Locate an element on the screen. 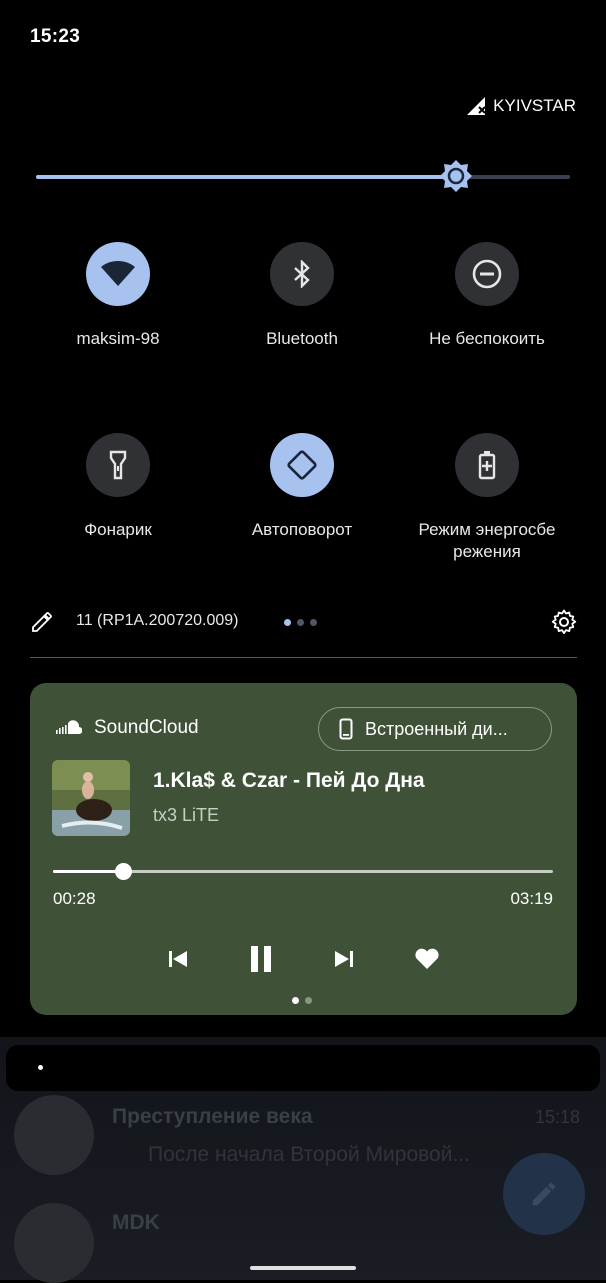 Image resolution: width=606 pixels, height=1283 pixels. brightness-icon is located at coordinates (456, 176).